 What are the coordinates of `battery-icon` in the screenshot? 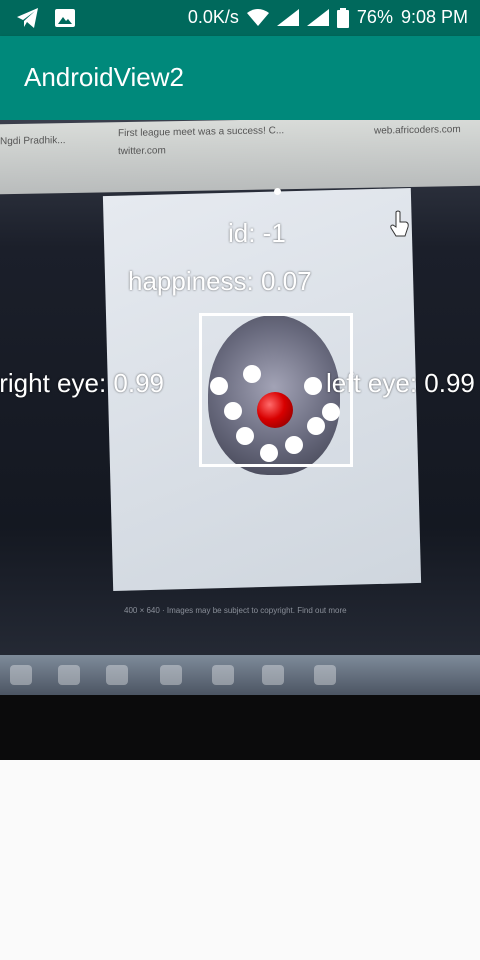 It's located at (342, 17).